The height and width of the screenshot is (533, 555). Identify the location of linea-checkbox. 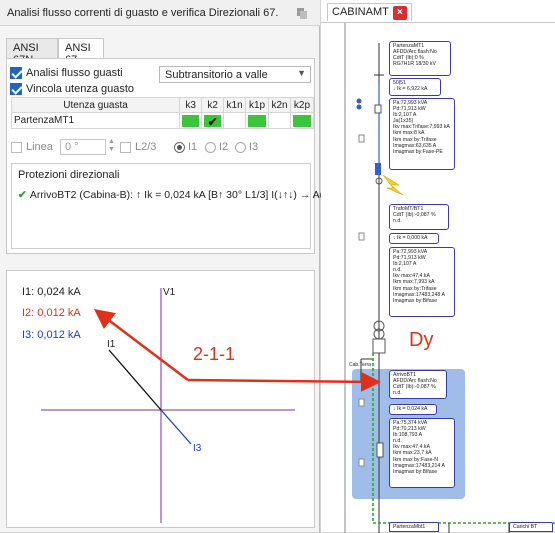
(16, 147).